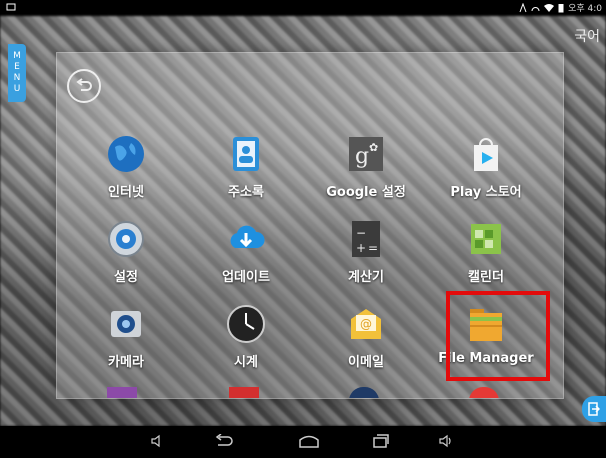 The width and height of the screenshot is (606, 458). What do you see at coordinates (157, 441) in the screenshot?
I see `volume-down-icon` at bounding box center [157, 441].